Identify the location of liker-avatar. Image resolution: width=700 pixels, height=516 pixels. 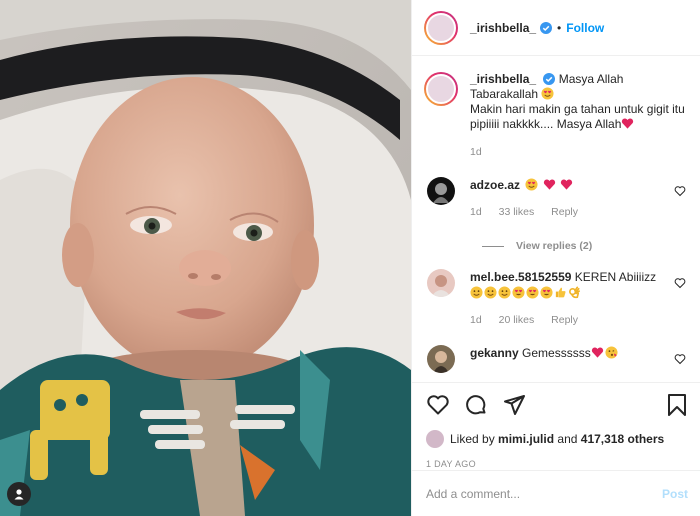
(435, 439).